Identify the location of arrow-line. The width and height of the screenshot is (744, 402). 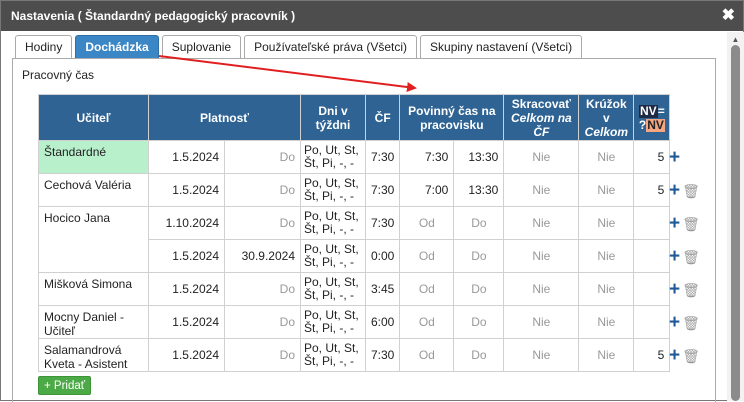
(287, 73).